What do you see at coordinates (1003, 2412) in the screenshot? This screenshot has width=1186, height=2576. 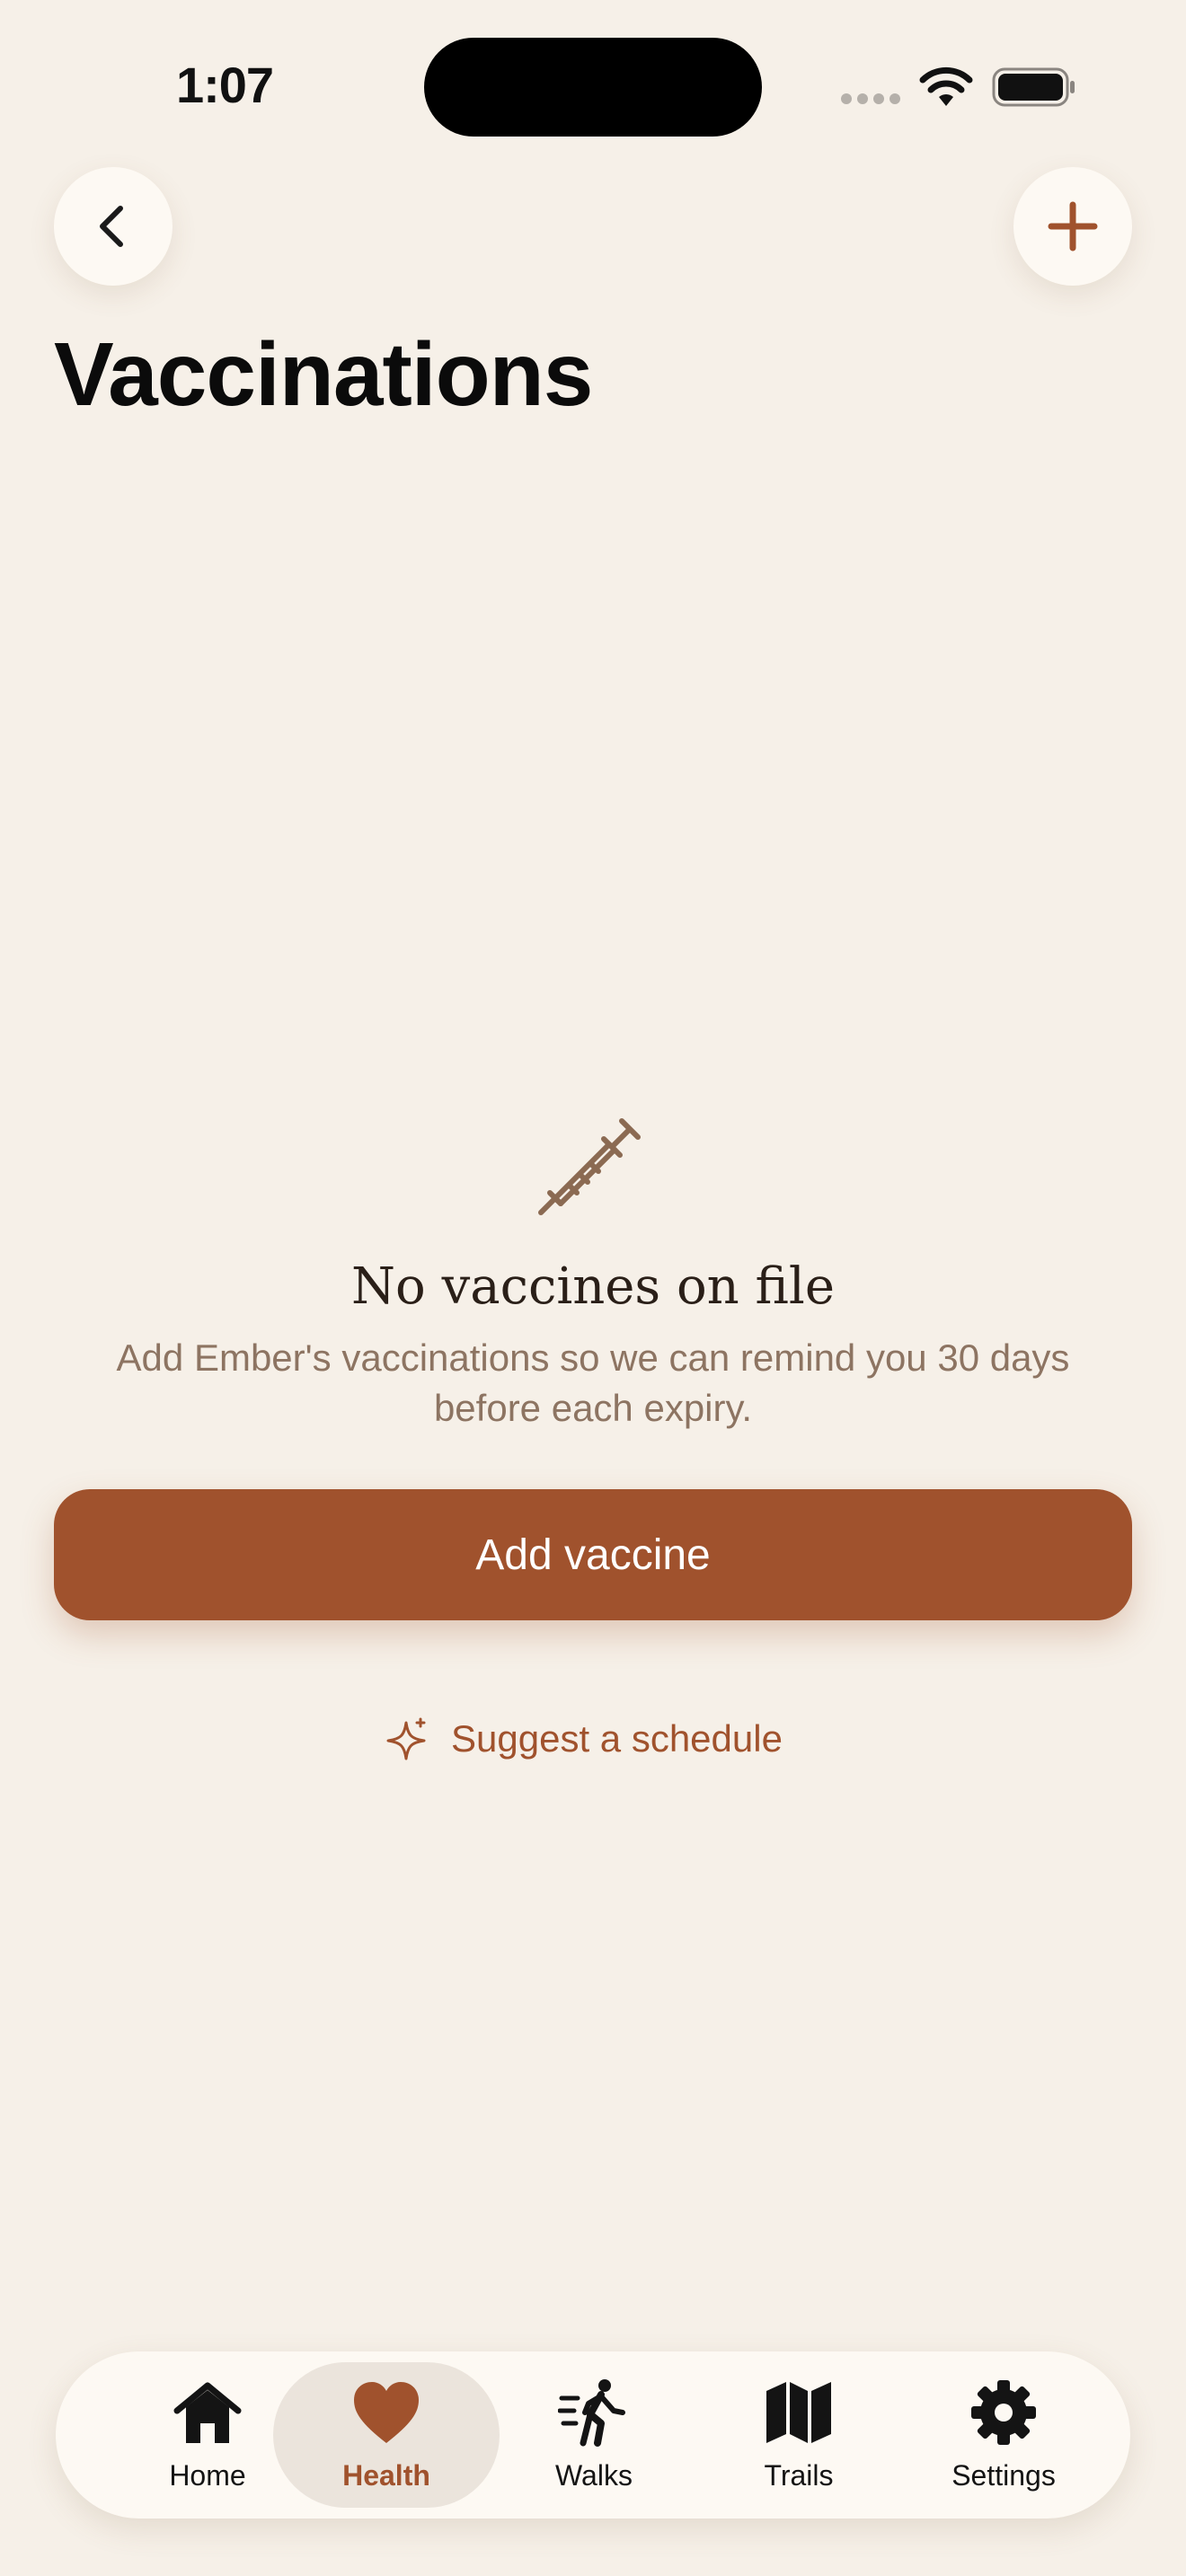 I see `gear-icon` at bounding box center [1003, 2412].